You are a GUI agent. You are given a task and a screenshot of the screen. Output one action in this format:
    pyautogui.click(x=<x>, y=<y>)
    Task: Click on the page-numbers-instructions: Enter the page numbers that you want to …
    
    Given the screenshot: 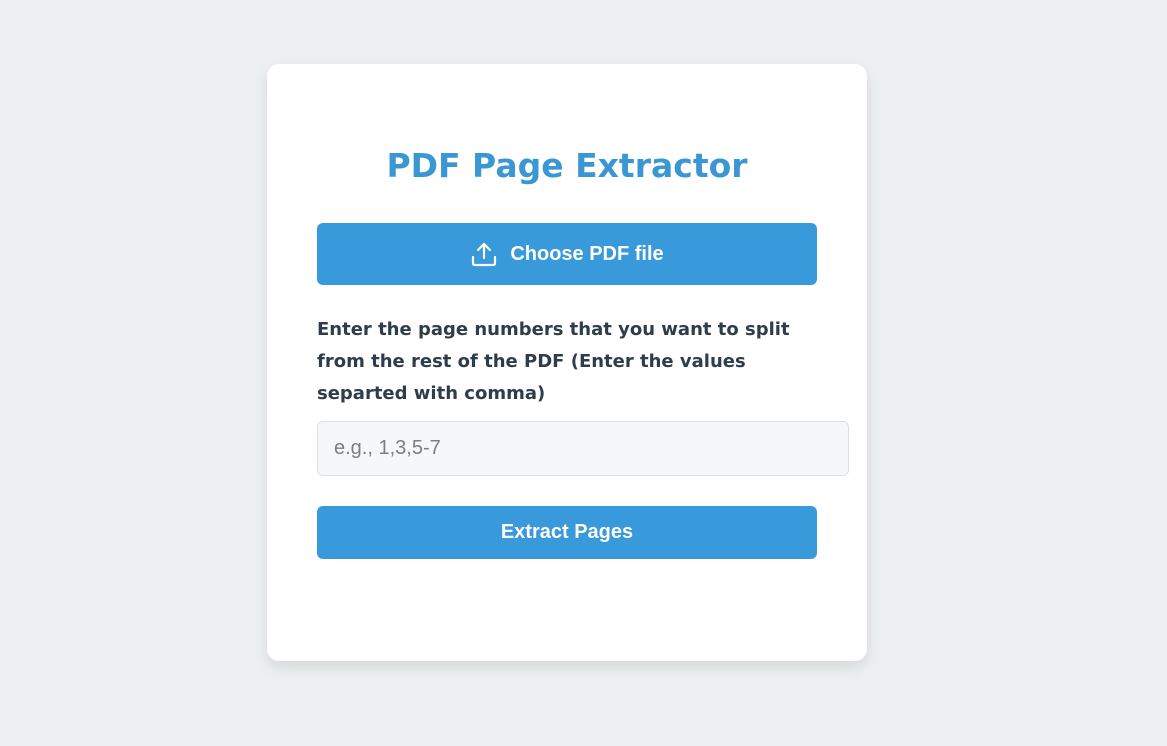 What is the action you would take?
    pyautogui.click(x=553, y=361)
    